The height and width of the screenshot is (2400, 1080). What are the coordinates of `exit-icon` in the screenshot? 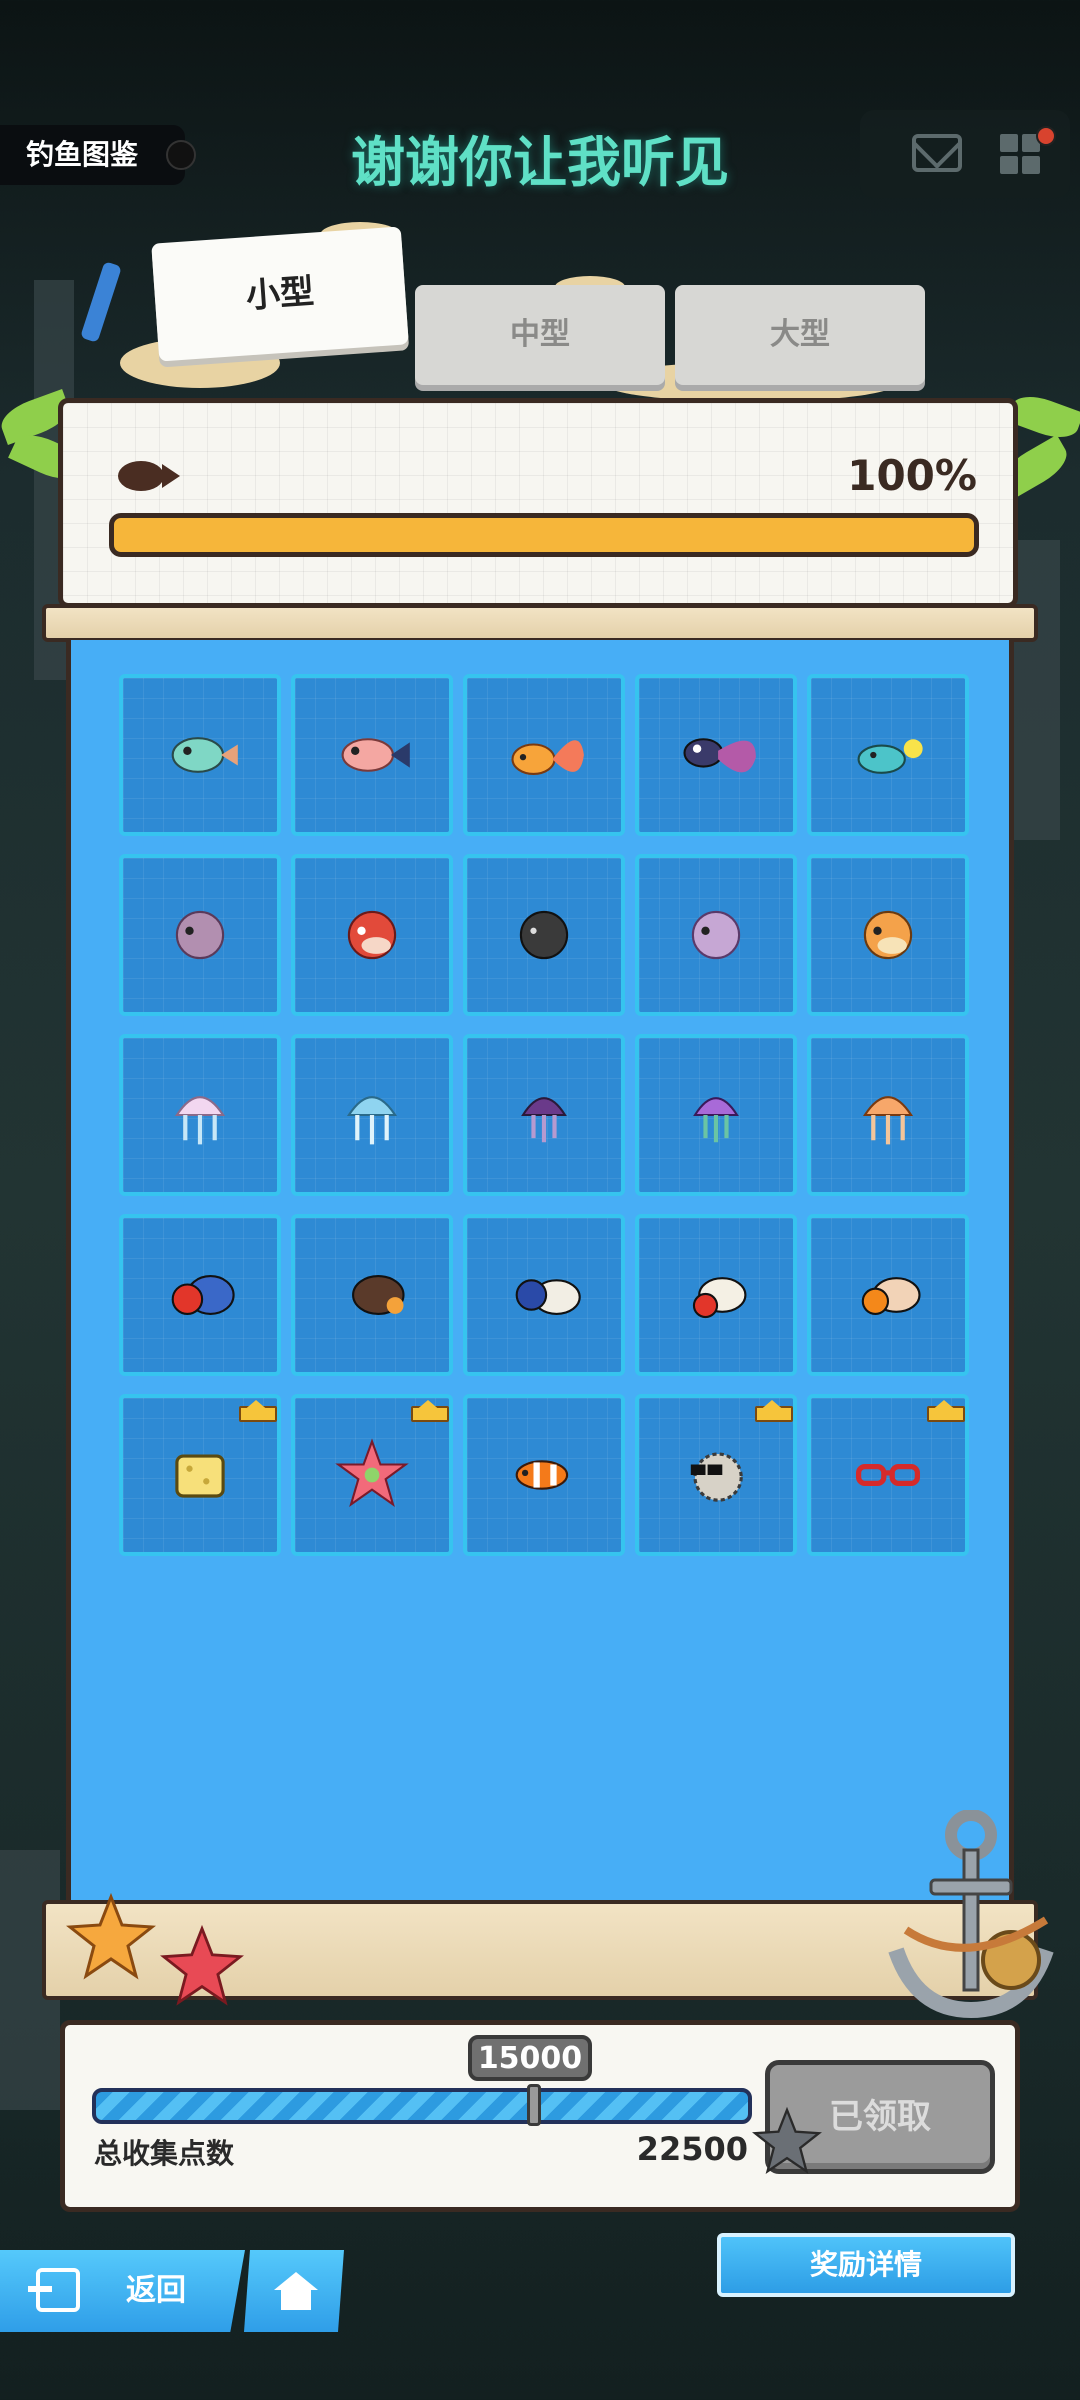 It's located at (54, 2290).